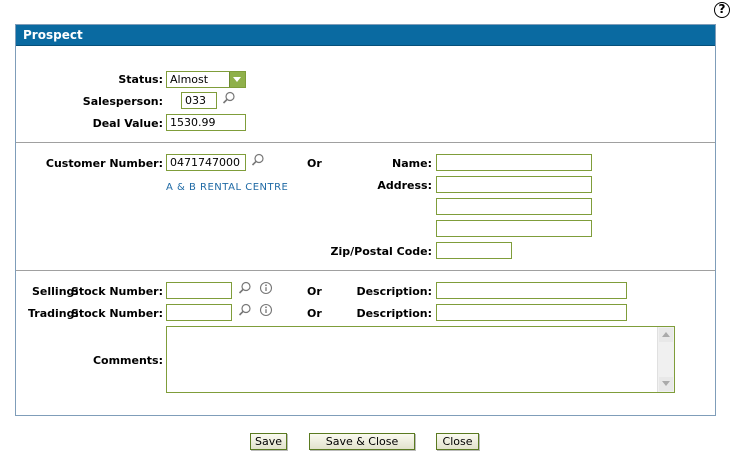 This screenshot has height=461, width=733. Describe the element at coordinates (116, 291) in the screenshot. I see `selling-stock-number-label: Stock Number:` at that location.